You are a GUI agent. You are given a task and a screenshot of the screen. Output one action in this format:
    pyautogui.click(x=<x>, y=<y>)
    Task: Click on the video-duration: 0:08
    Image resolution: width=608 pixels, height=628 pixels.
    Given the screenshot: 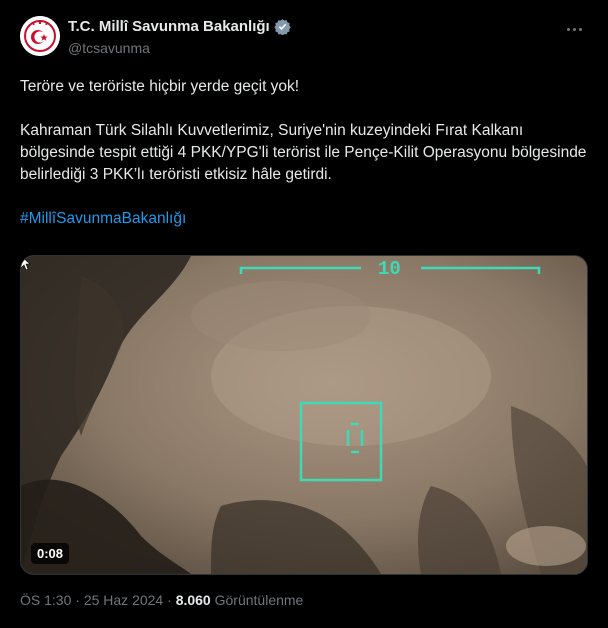 What is the action you would take?
    pyautogui.click(x=50, y=553)
    